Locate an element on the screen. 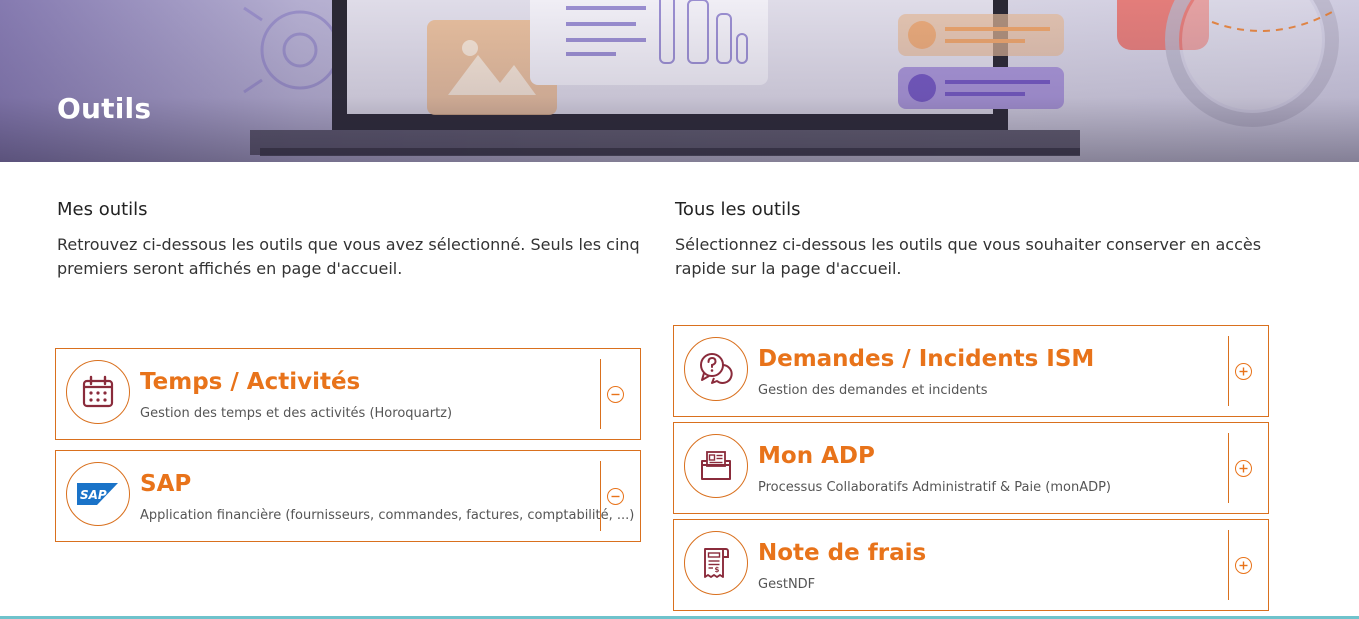 The height and width of the screenshot is (619, 1359). page-title: Outils is located at coordinates (104, 108).